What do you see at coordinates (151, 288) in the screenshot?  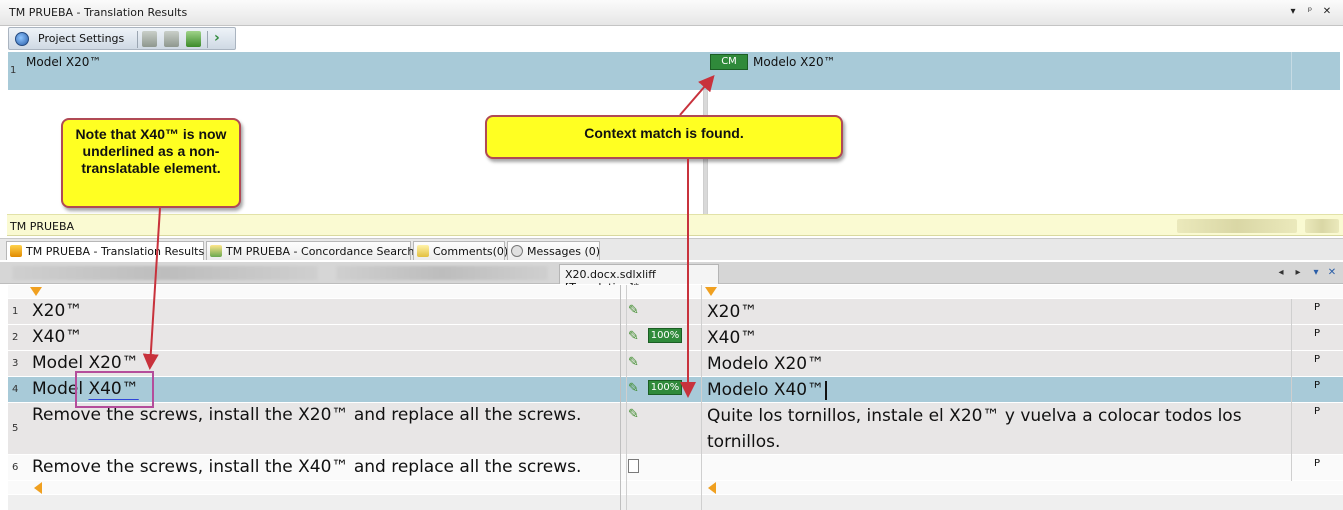 I see `arrow-to-underlined-element` at bounding box center [151, 288].